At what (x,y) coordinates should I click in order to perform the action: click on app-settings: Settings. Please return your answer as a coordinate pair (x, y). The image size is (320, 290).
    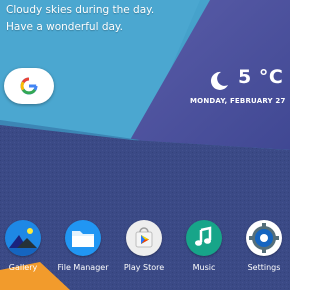
    Looking at the image, I should click on (264, 246).